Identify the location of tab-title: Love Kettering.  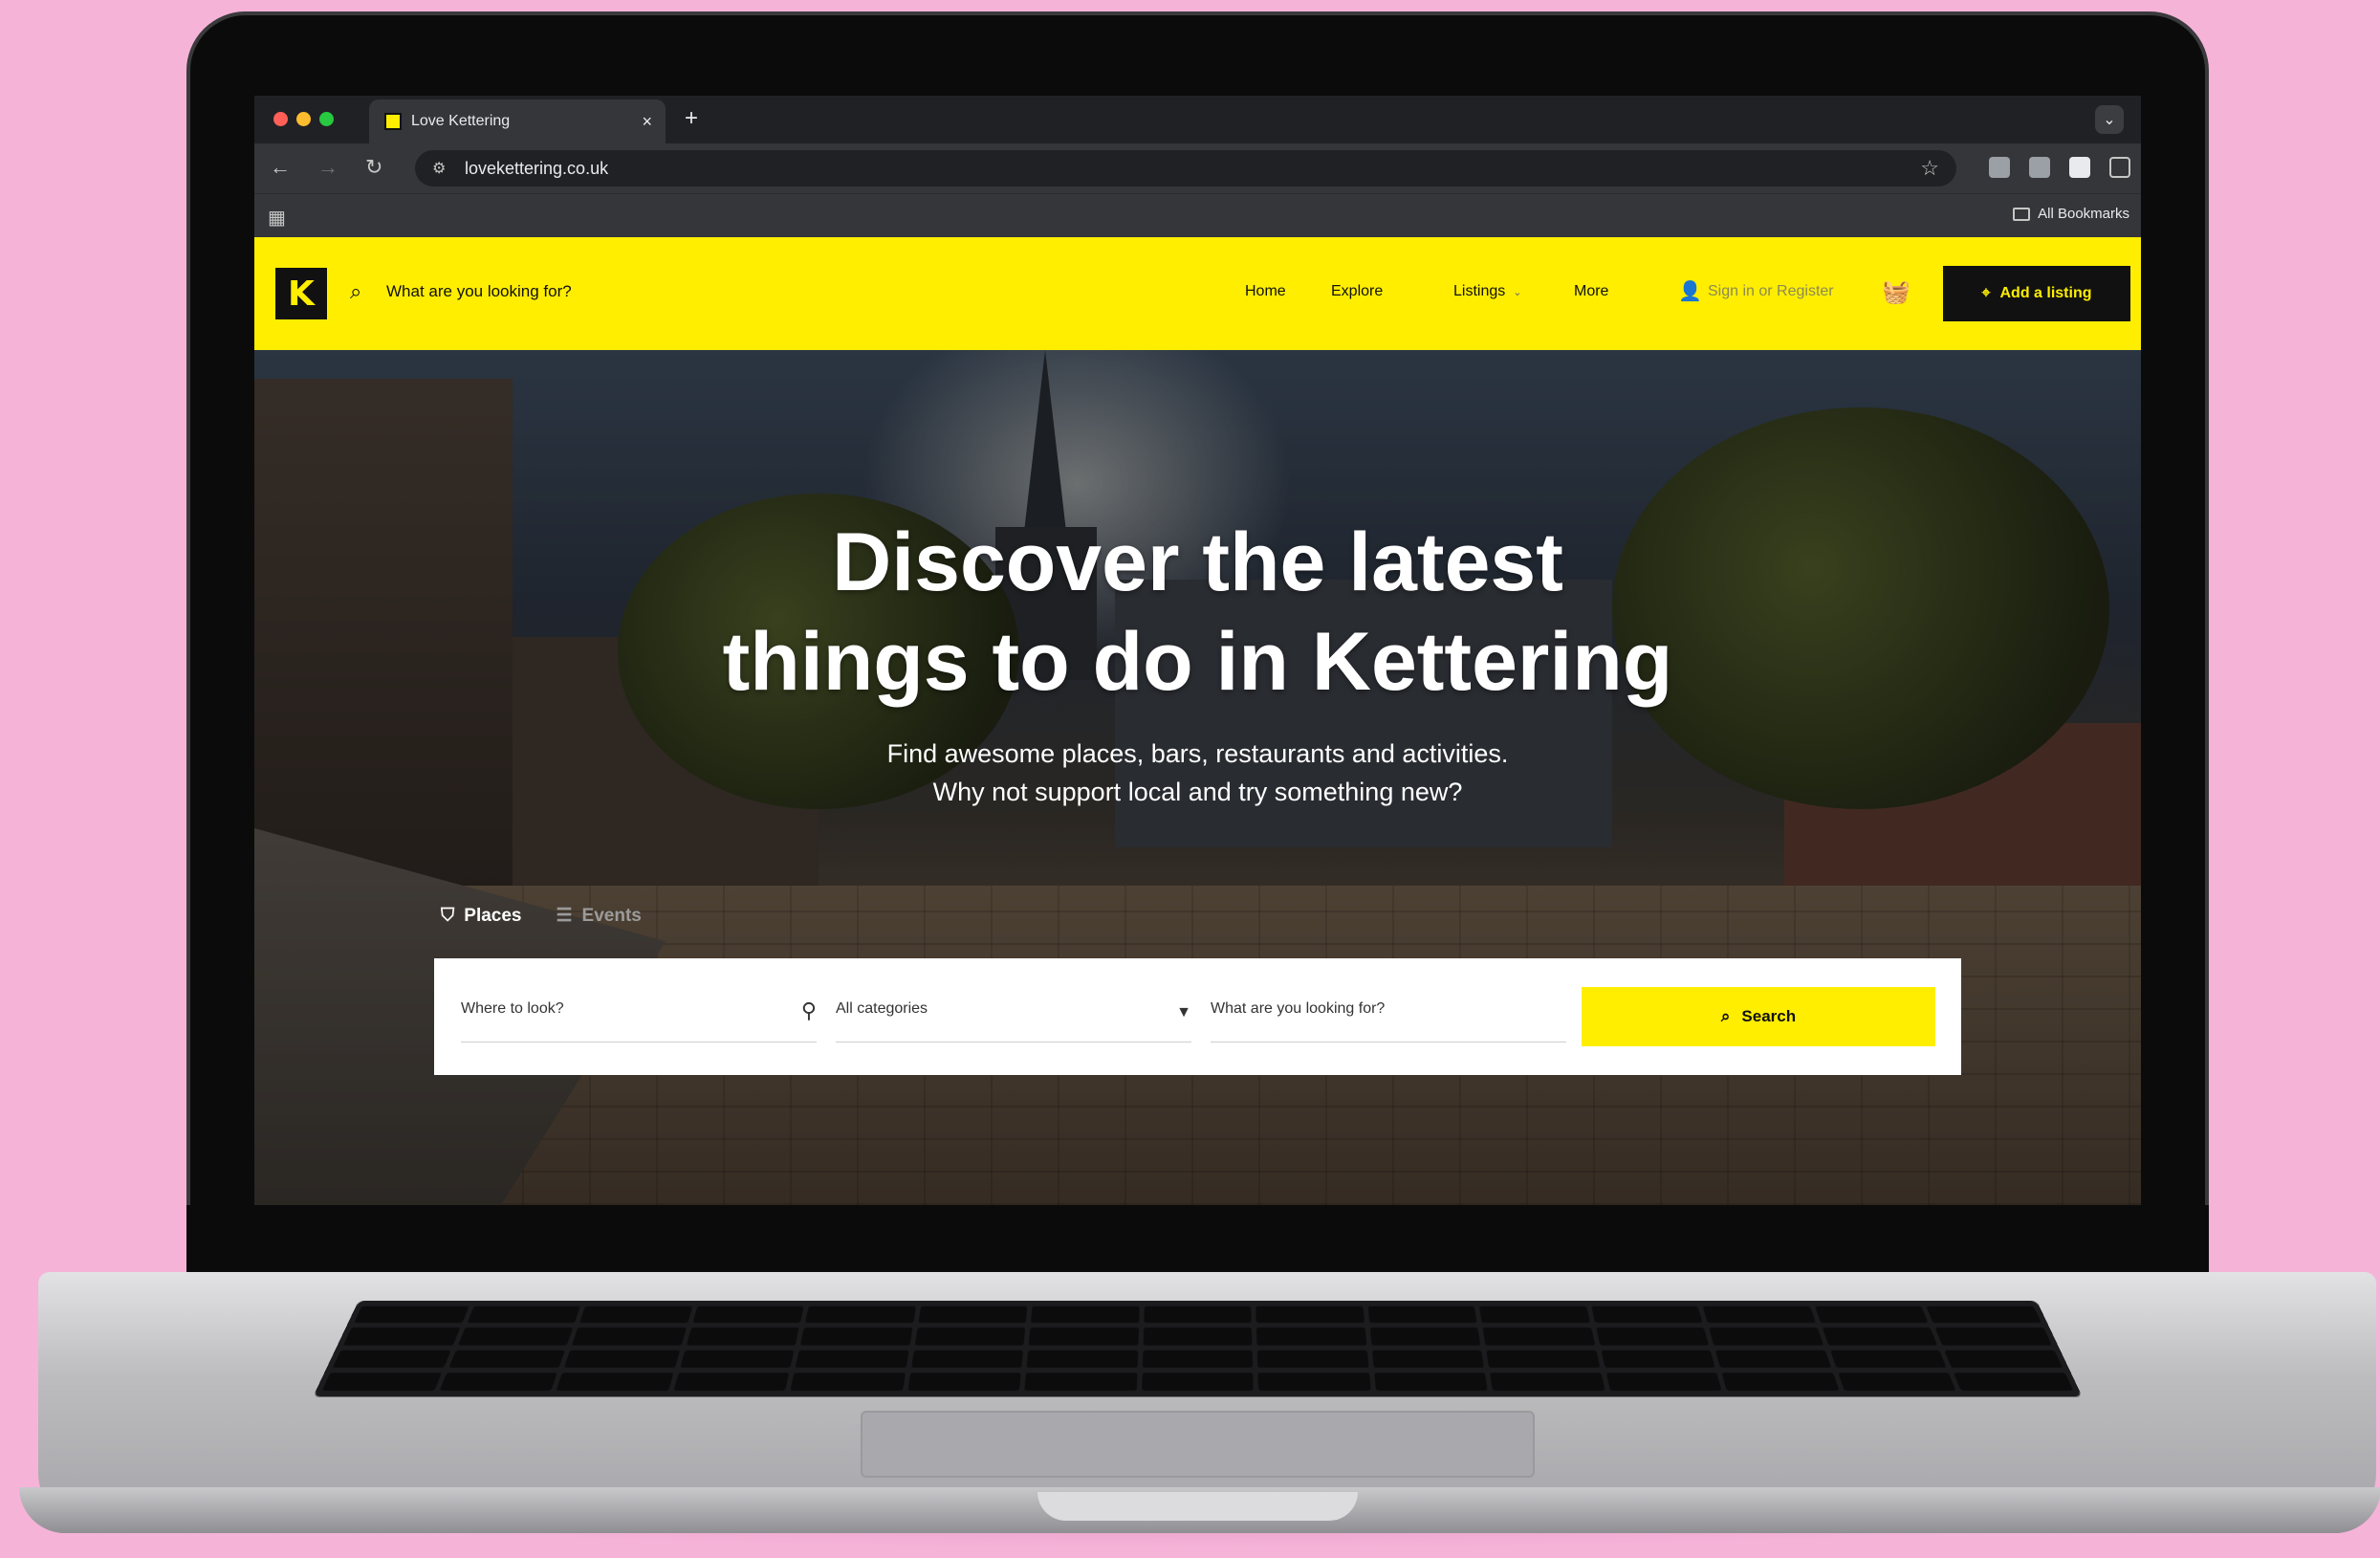
(461, 121).